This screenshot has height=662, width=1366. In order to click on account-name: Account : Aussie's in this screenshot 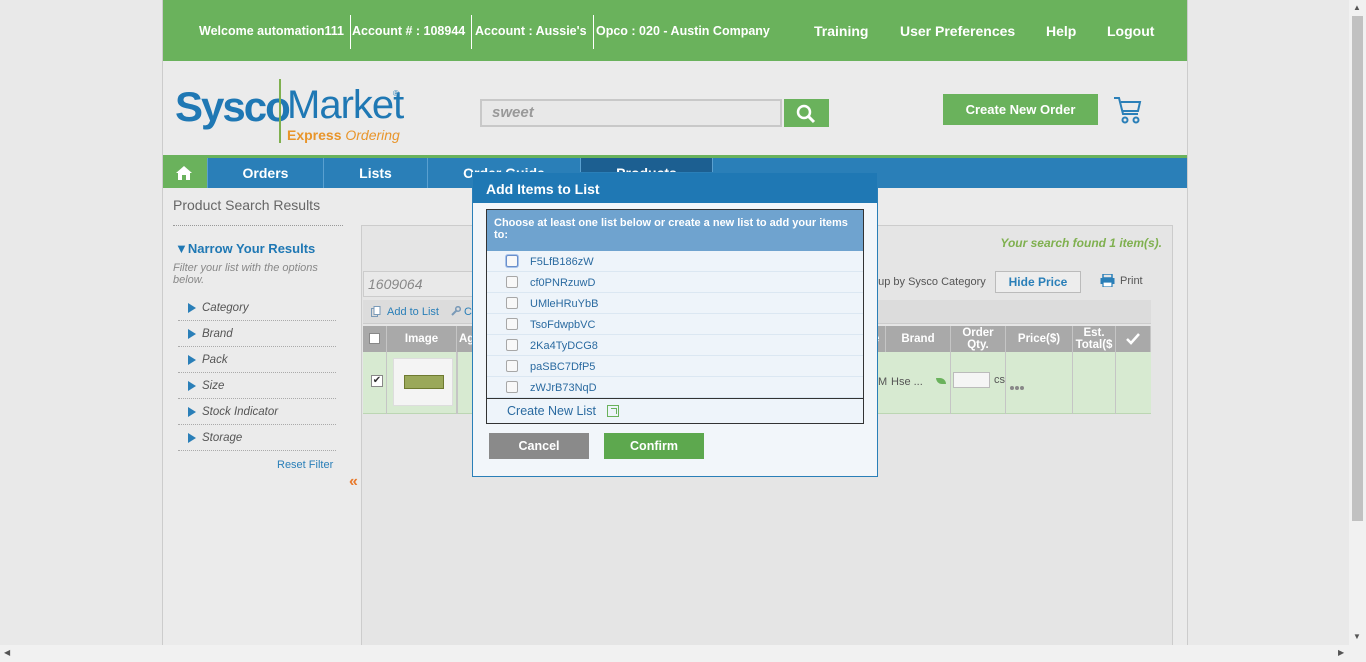, I will do `click(531, 32)`.